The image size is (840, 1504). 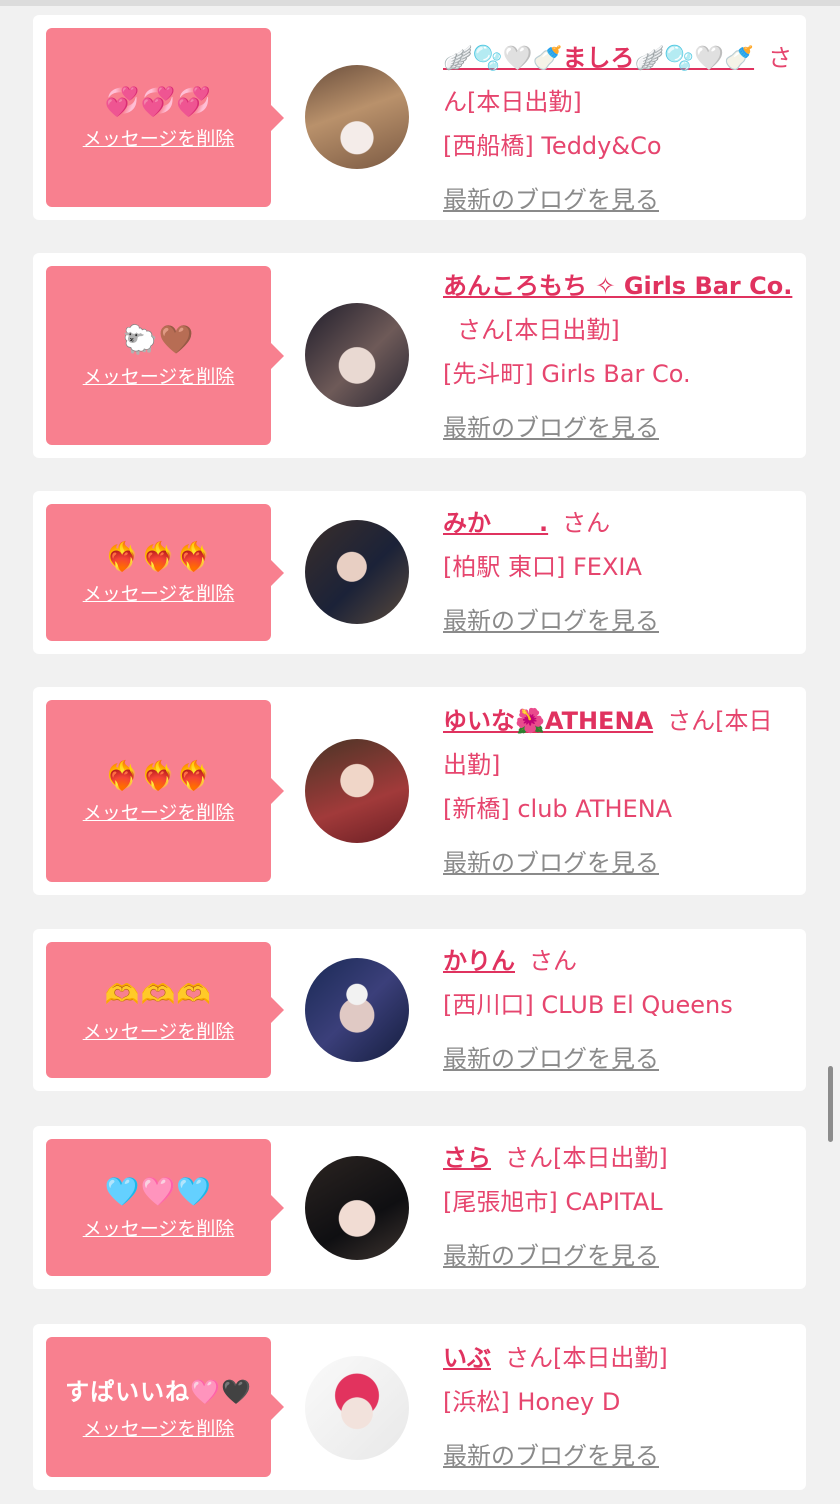 I want to click on cast-info: かりん さん [西川口] CLUB El Queens 最新のブログを見る, so click(x=619, y=1010).